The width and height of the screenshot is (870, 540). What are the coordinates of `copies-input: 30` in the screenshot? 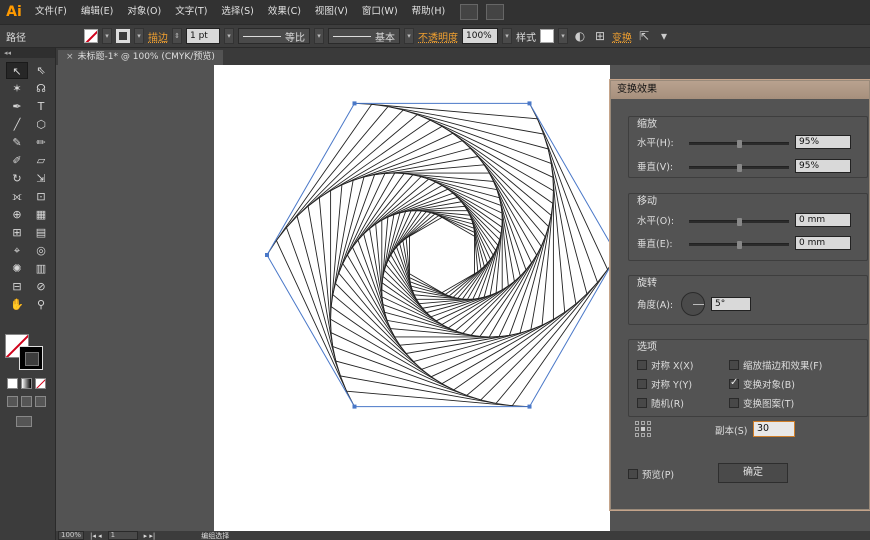 It's located at (774, 429).